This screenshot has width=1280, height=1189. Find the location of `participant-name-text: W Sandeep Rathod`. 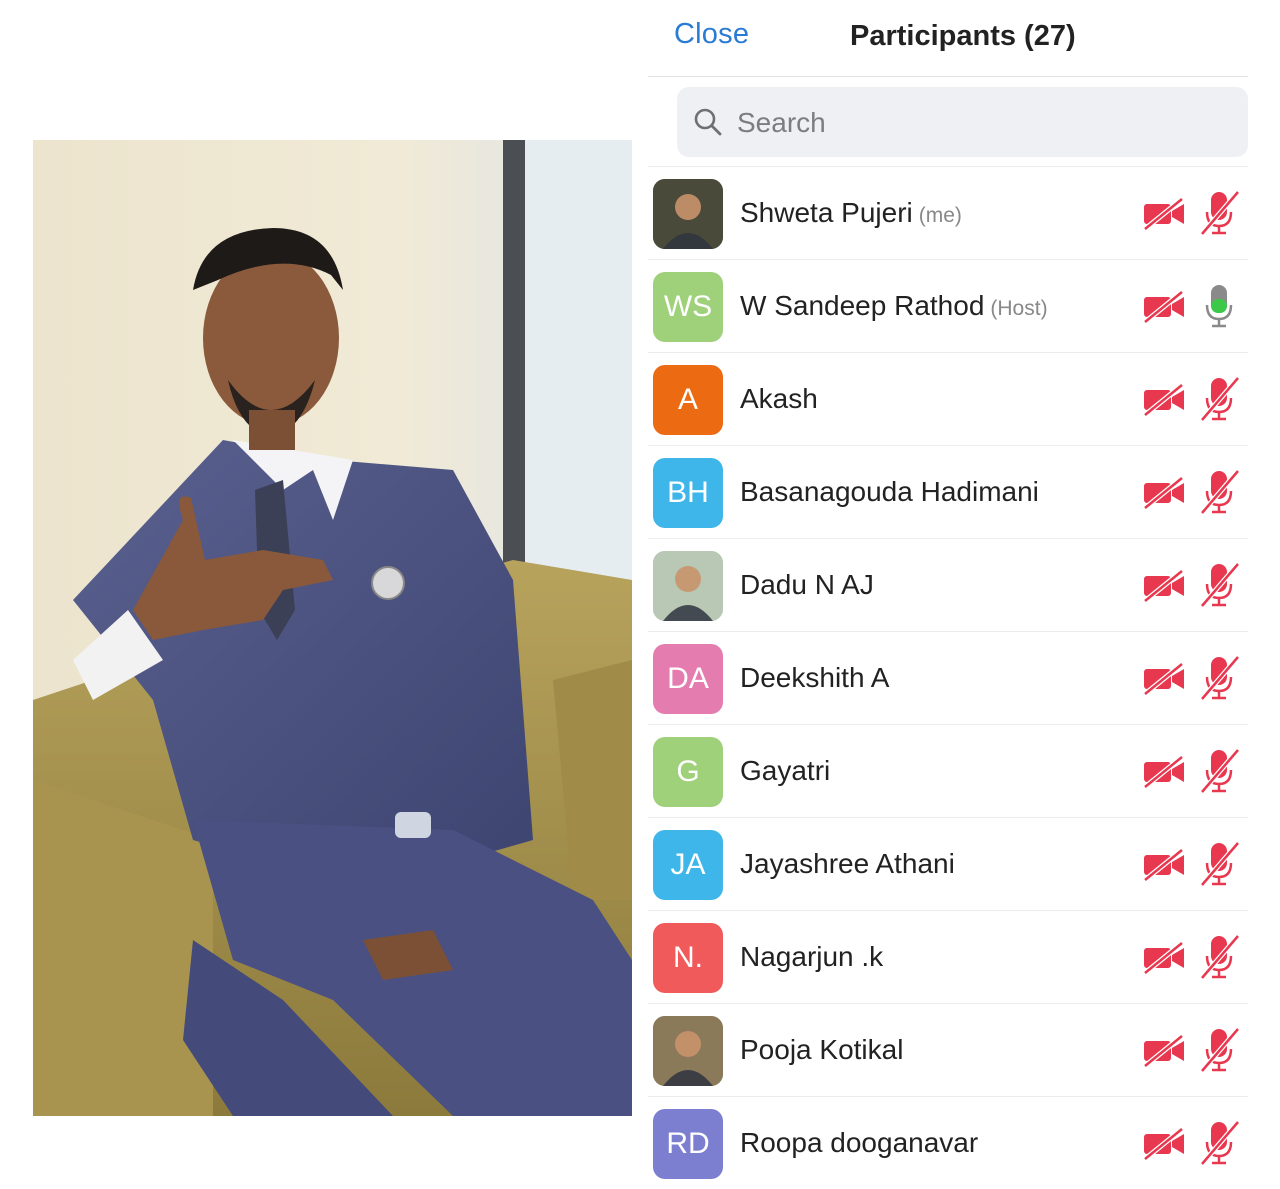

participant-name-text: W Sandeep Rathod is located at coordinates (862, 305).